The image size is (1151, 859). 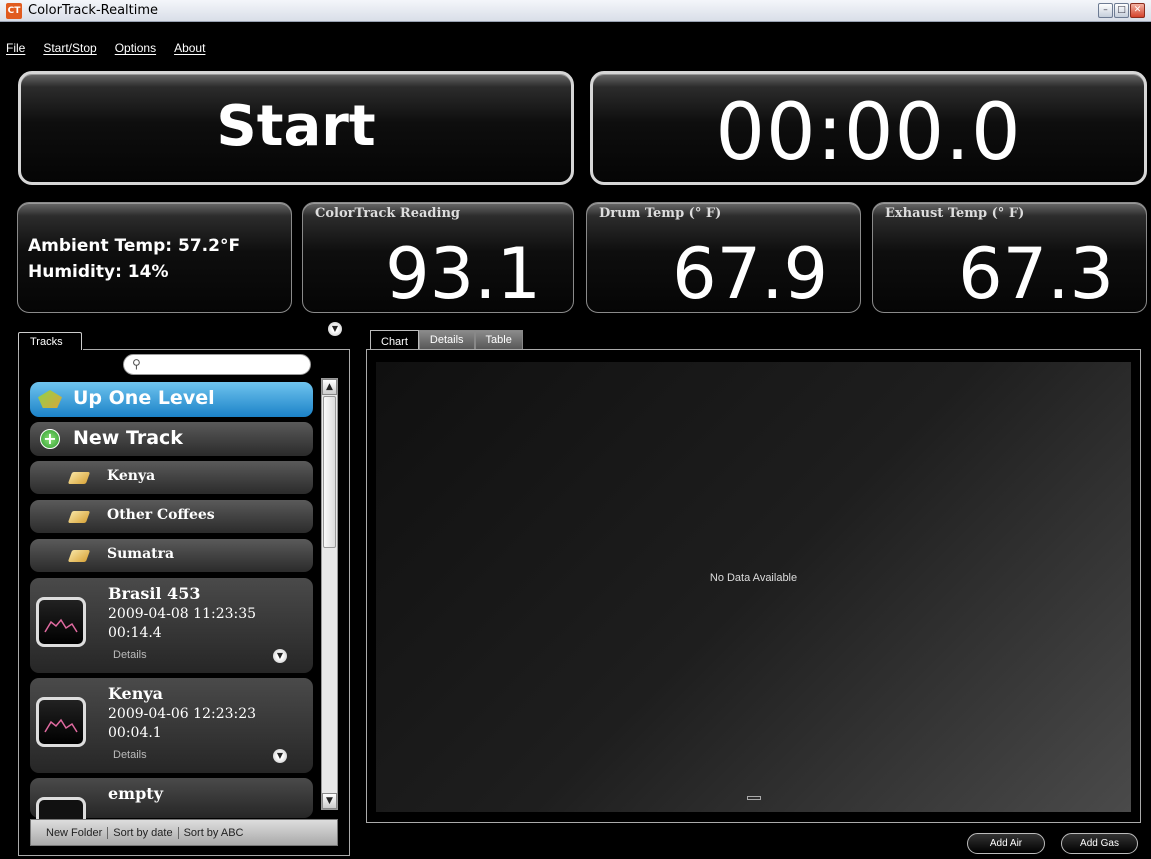 What do you see at coordinates (1137, 10) in the screenshot?
I see `close-button: ✕` at bounding box center [1137, 10].